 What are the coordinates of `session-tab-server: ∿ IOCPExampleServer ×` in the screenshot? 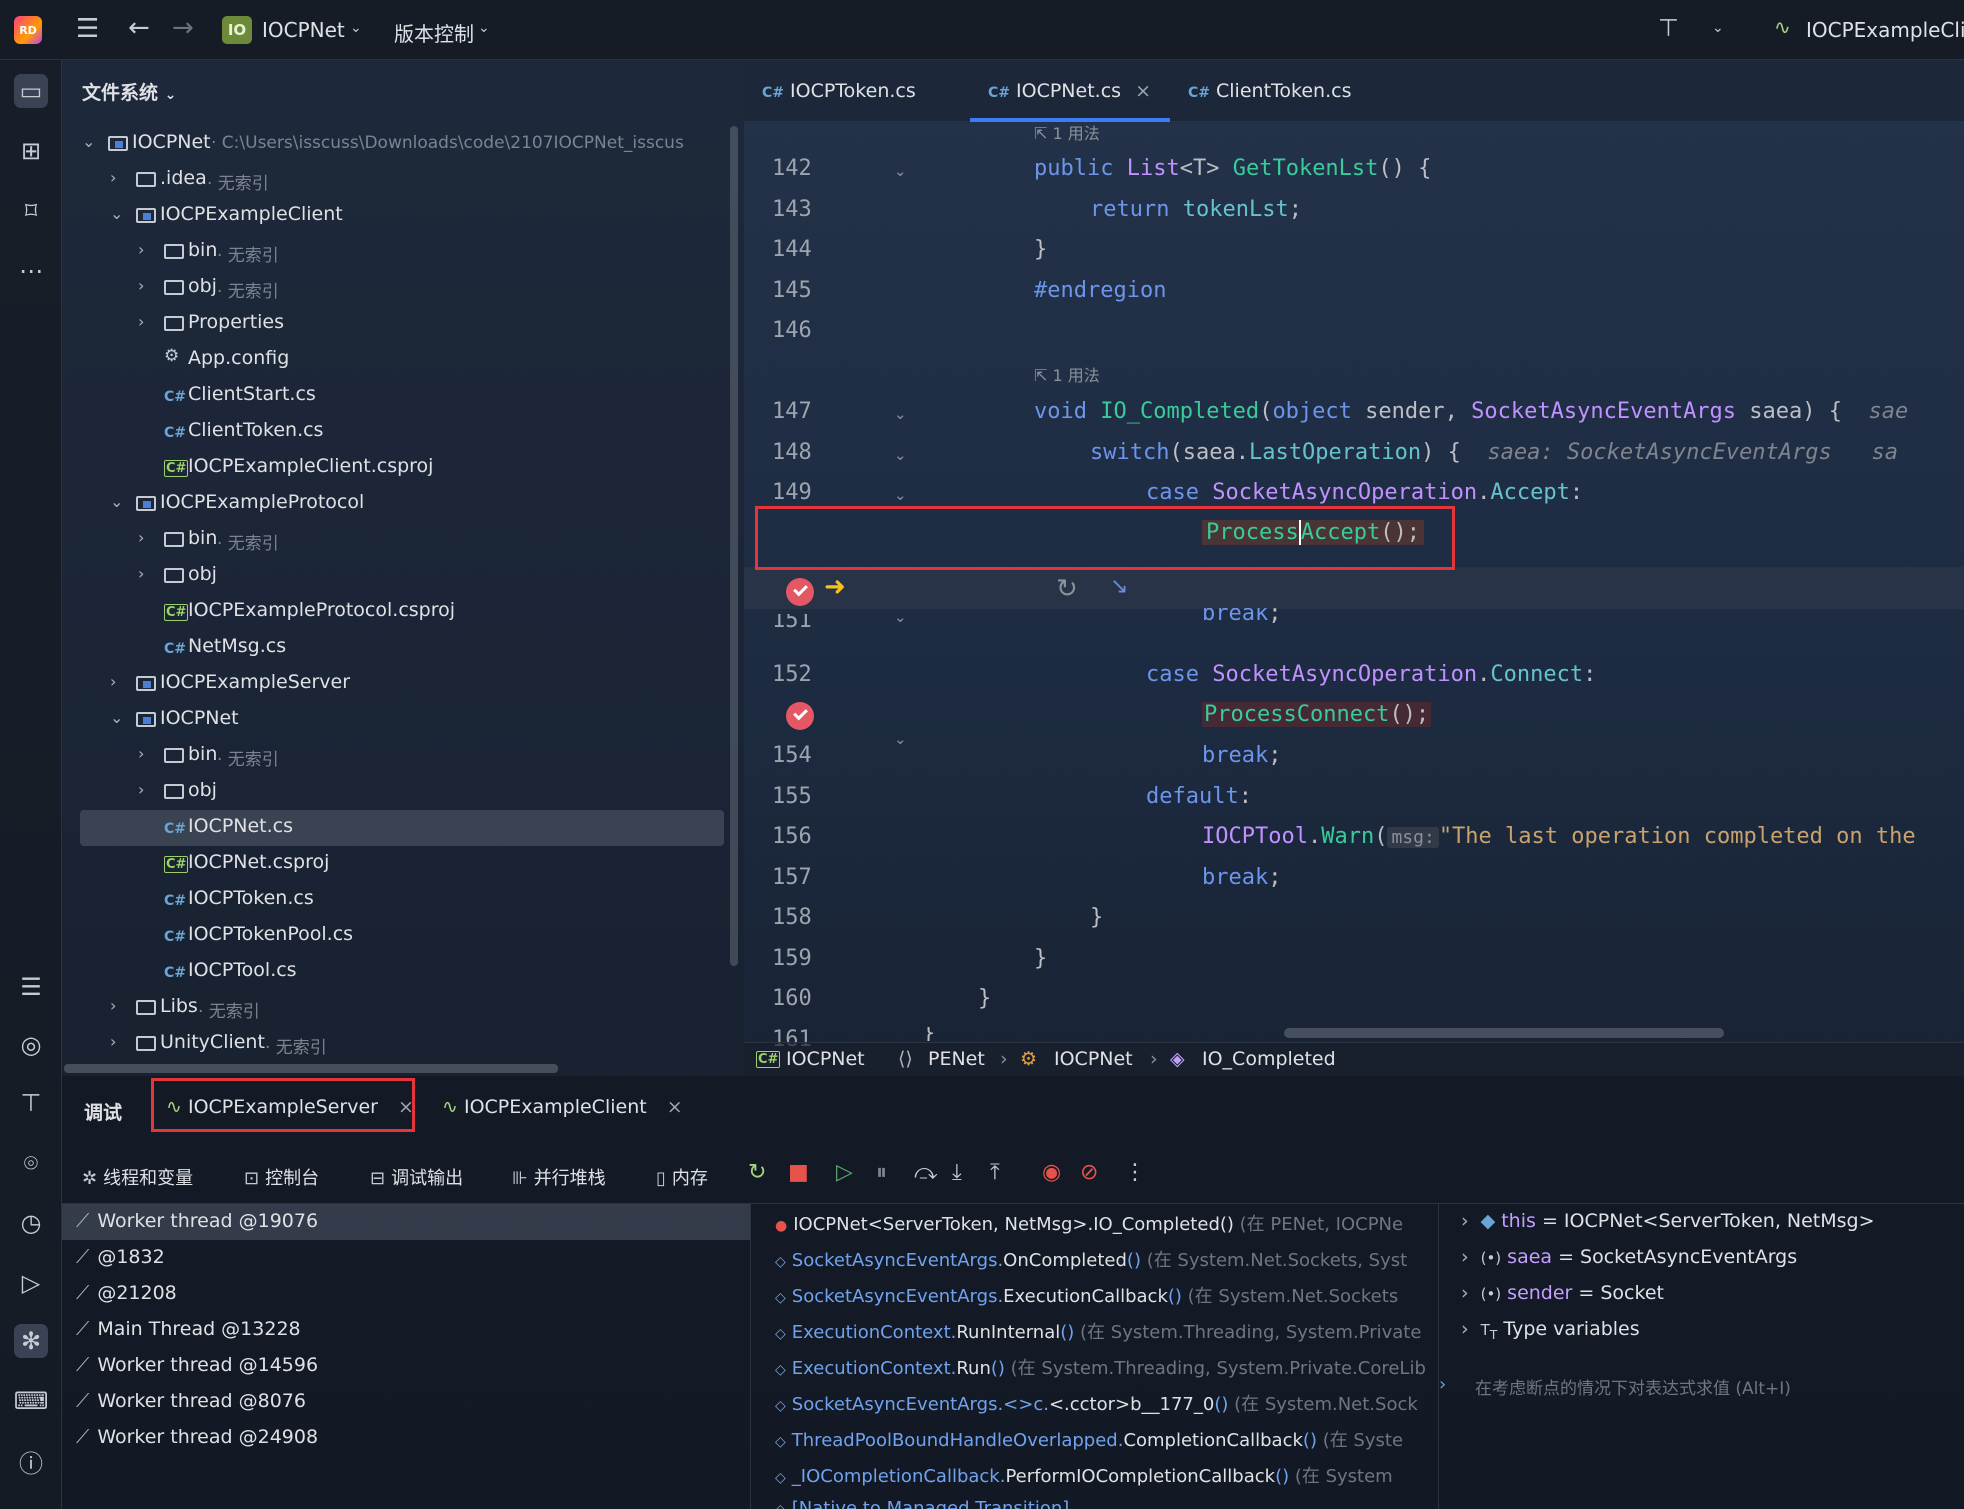 It's located at (290, 1107).